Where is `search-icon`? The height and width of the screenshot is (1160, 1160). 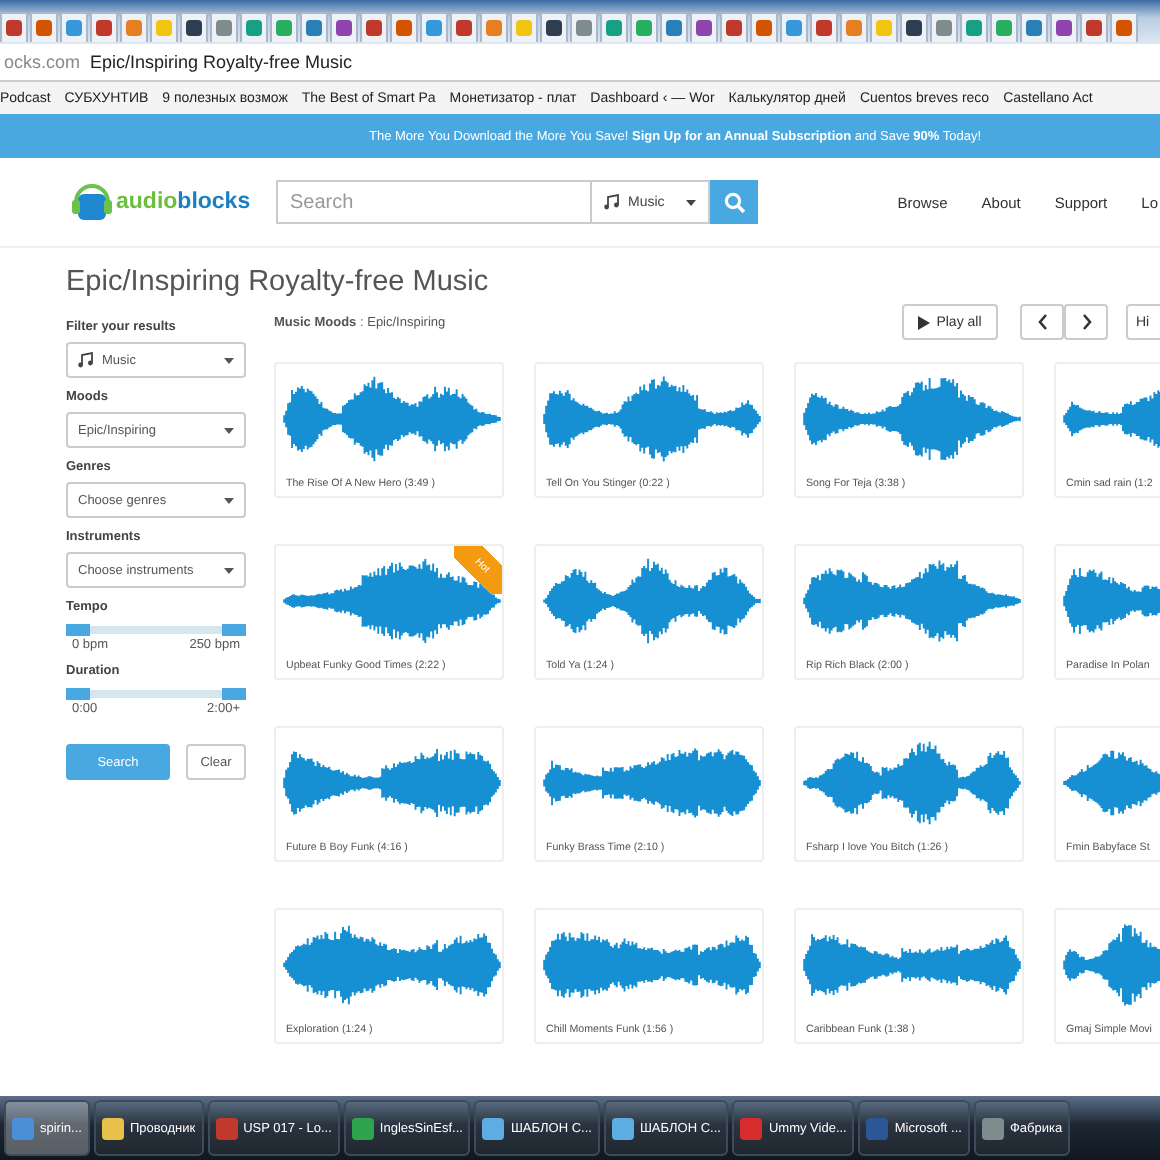 search-icon is located at coordinates (734, 202).